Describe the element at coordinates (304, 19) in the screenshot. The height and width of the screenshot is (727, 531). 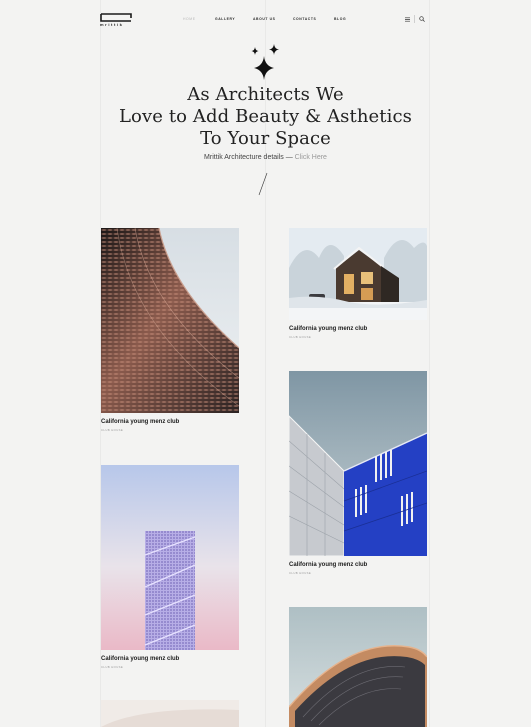
I see `nav-contacts: CONTACTS` at that location.